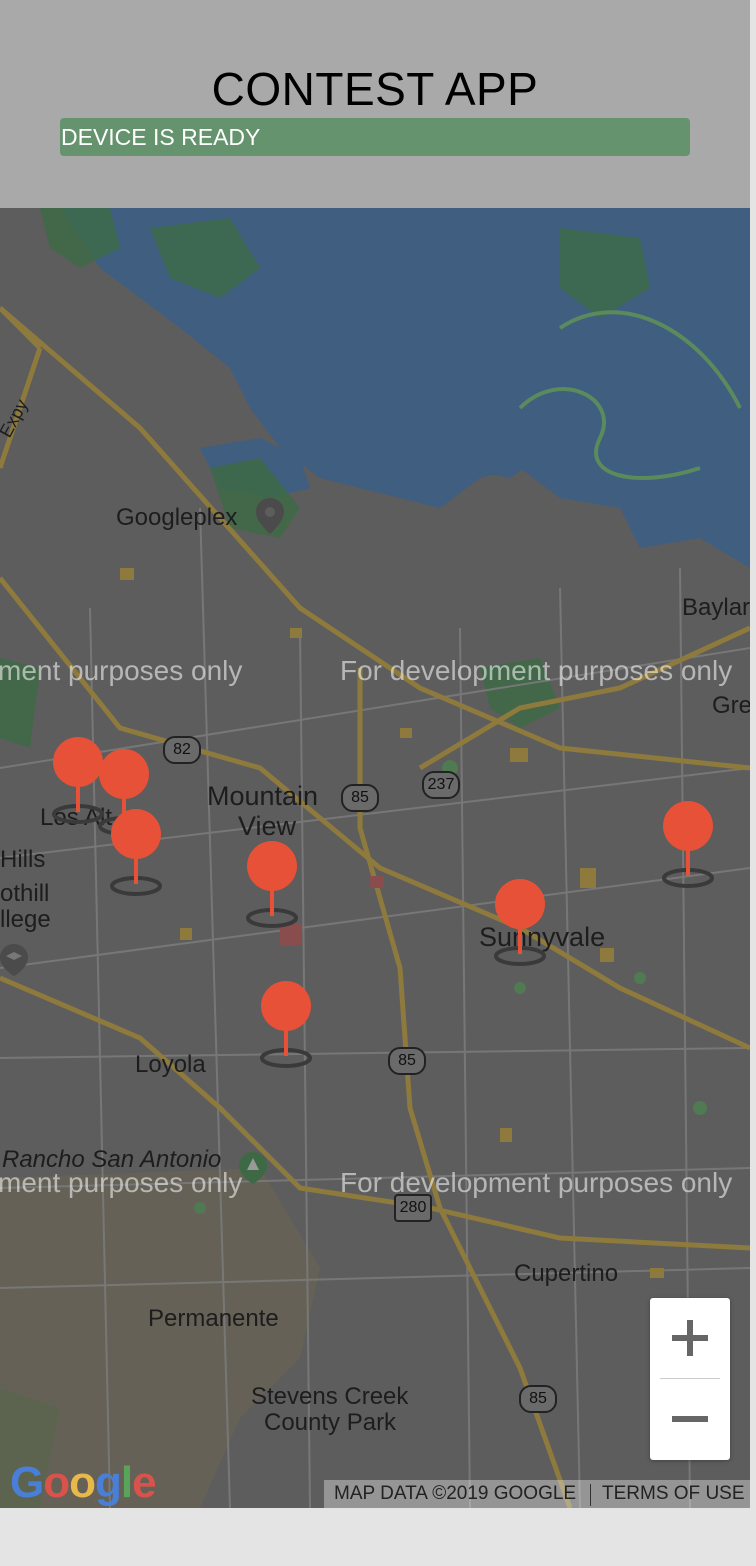  Describe the element at coordinates (407, 1061) in the screenshot. I see `highway-shield-85-south: 85` at that location.